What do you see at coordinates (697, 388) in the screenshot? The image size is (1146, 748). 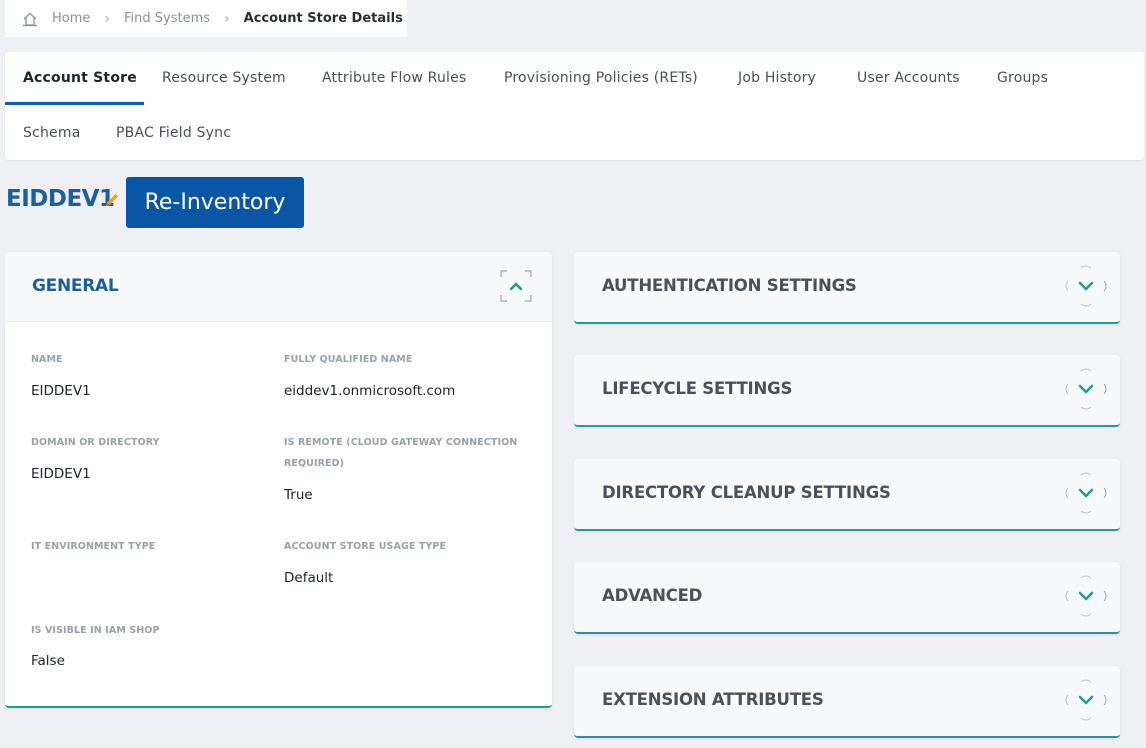 I see `lifecycle-settings-title: LIFECYCLE SETTINGS` at bounding box center [697, 388].